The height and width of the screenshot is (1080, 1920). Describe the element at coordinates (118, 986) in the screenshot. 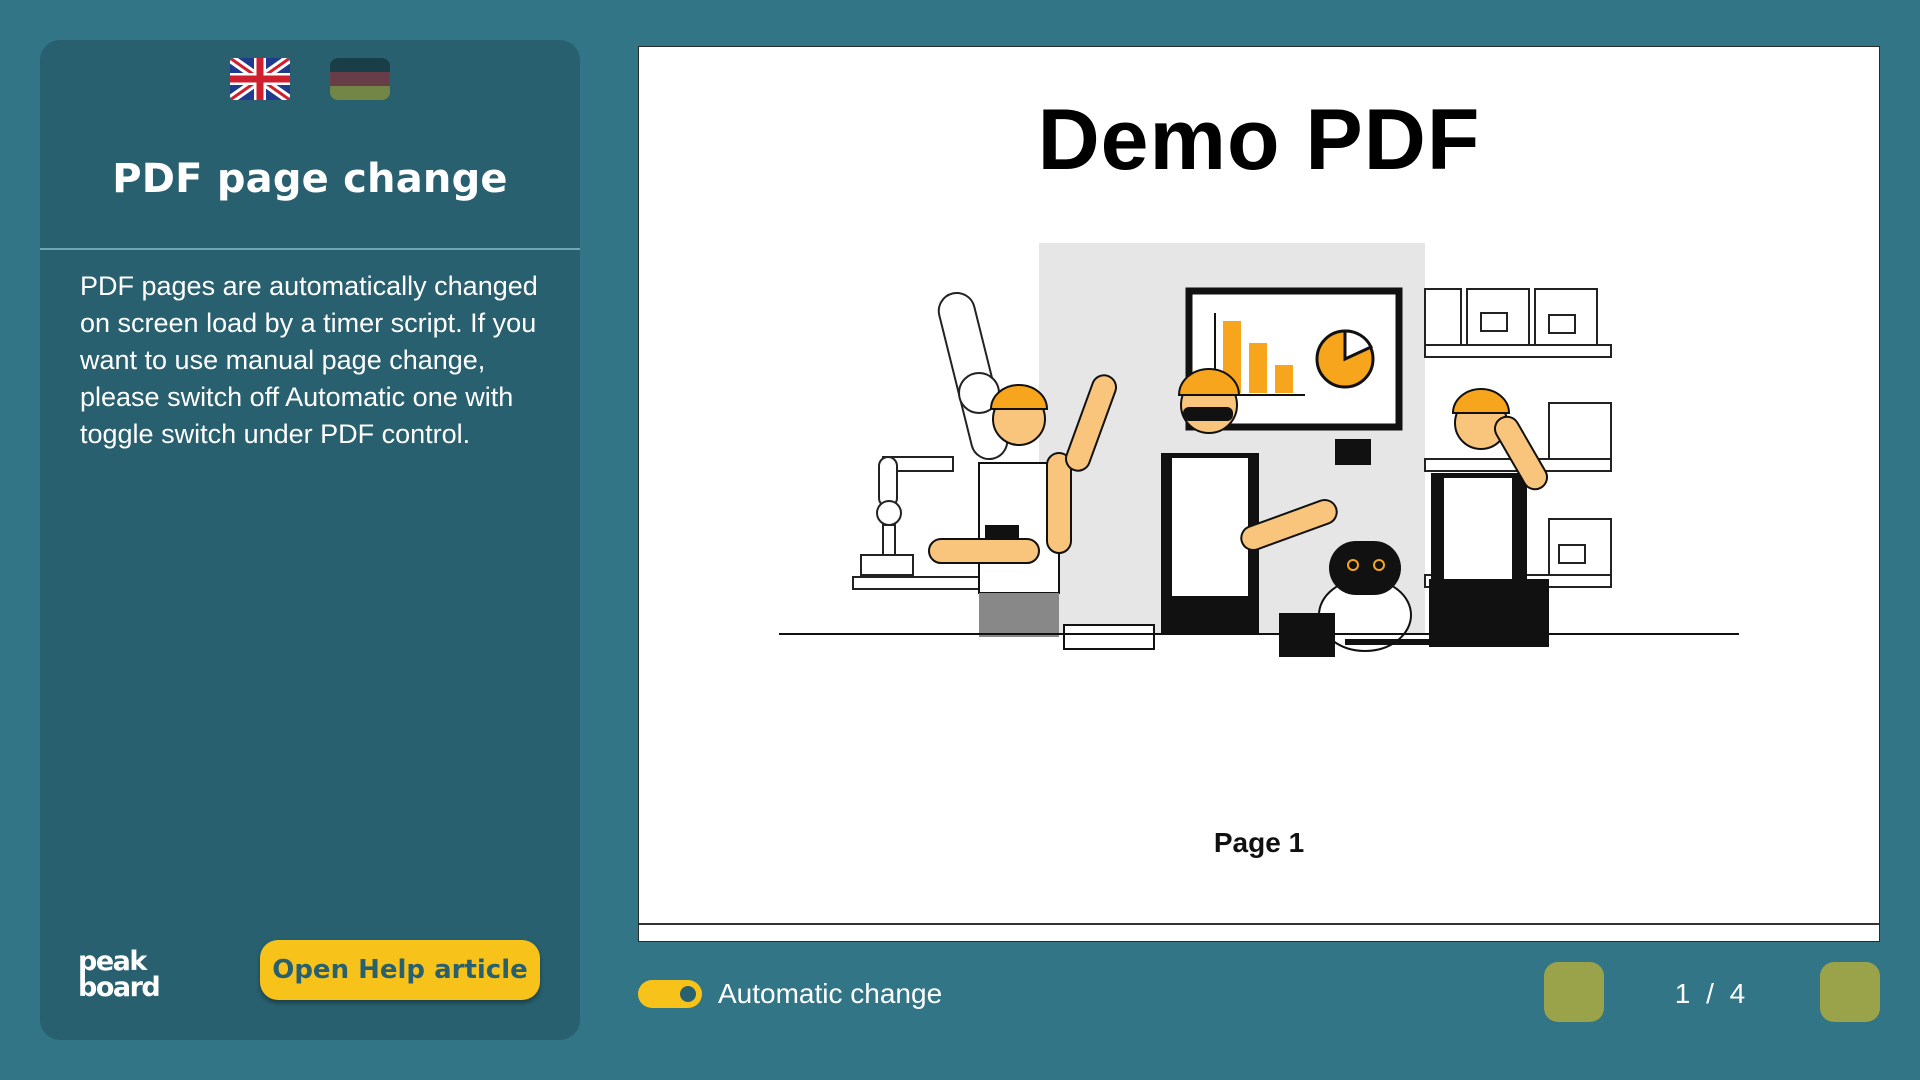

I see `svg-text: board` at that location.